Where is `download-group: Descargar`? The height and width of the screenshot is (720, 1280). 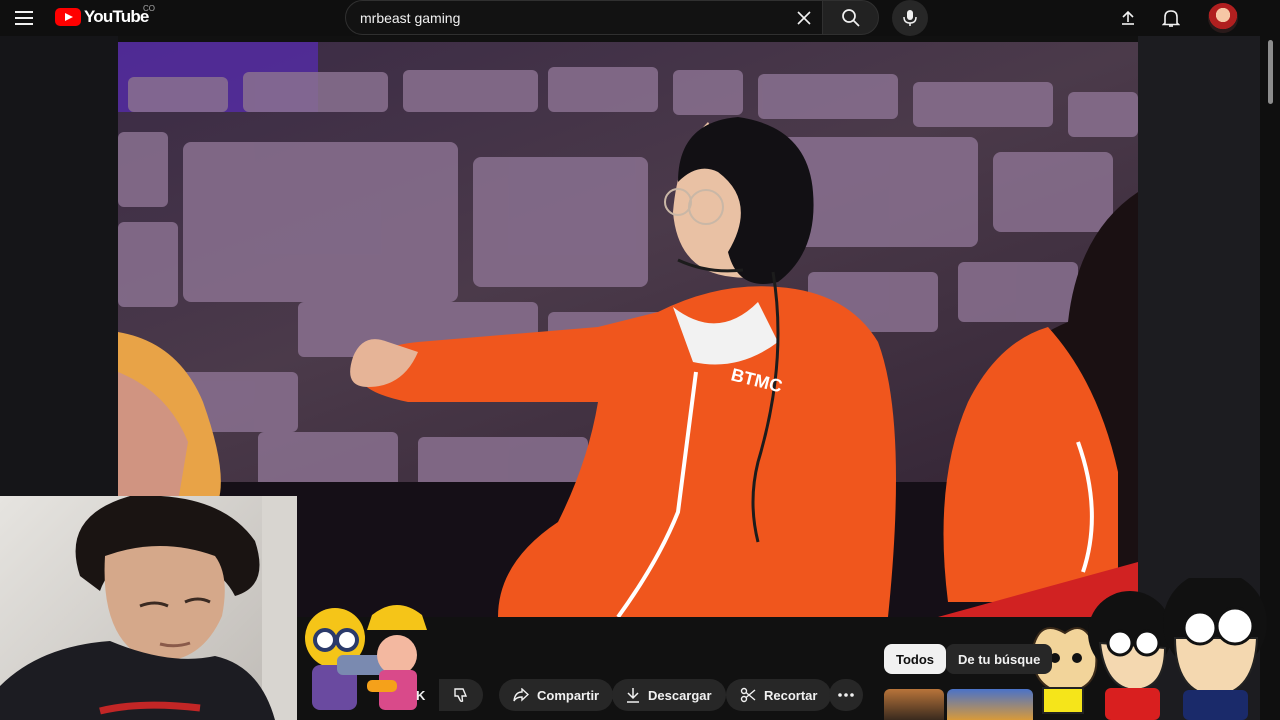 download-group: Descargar is located at coordinates (669, 695).